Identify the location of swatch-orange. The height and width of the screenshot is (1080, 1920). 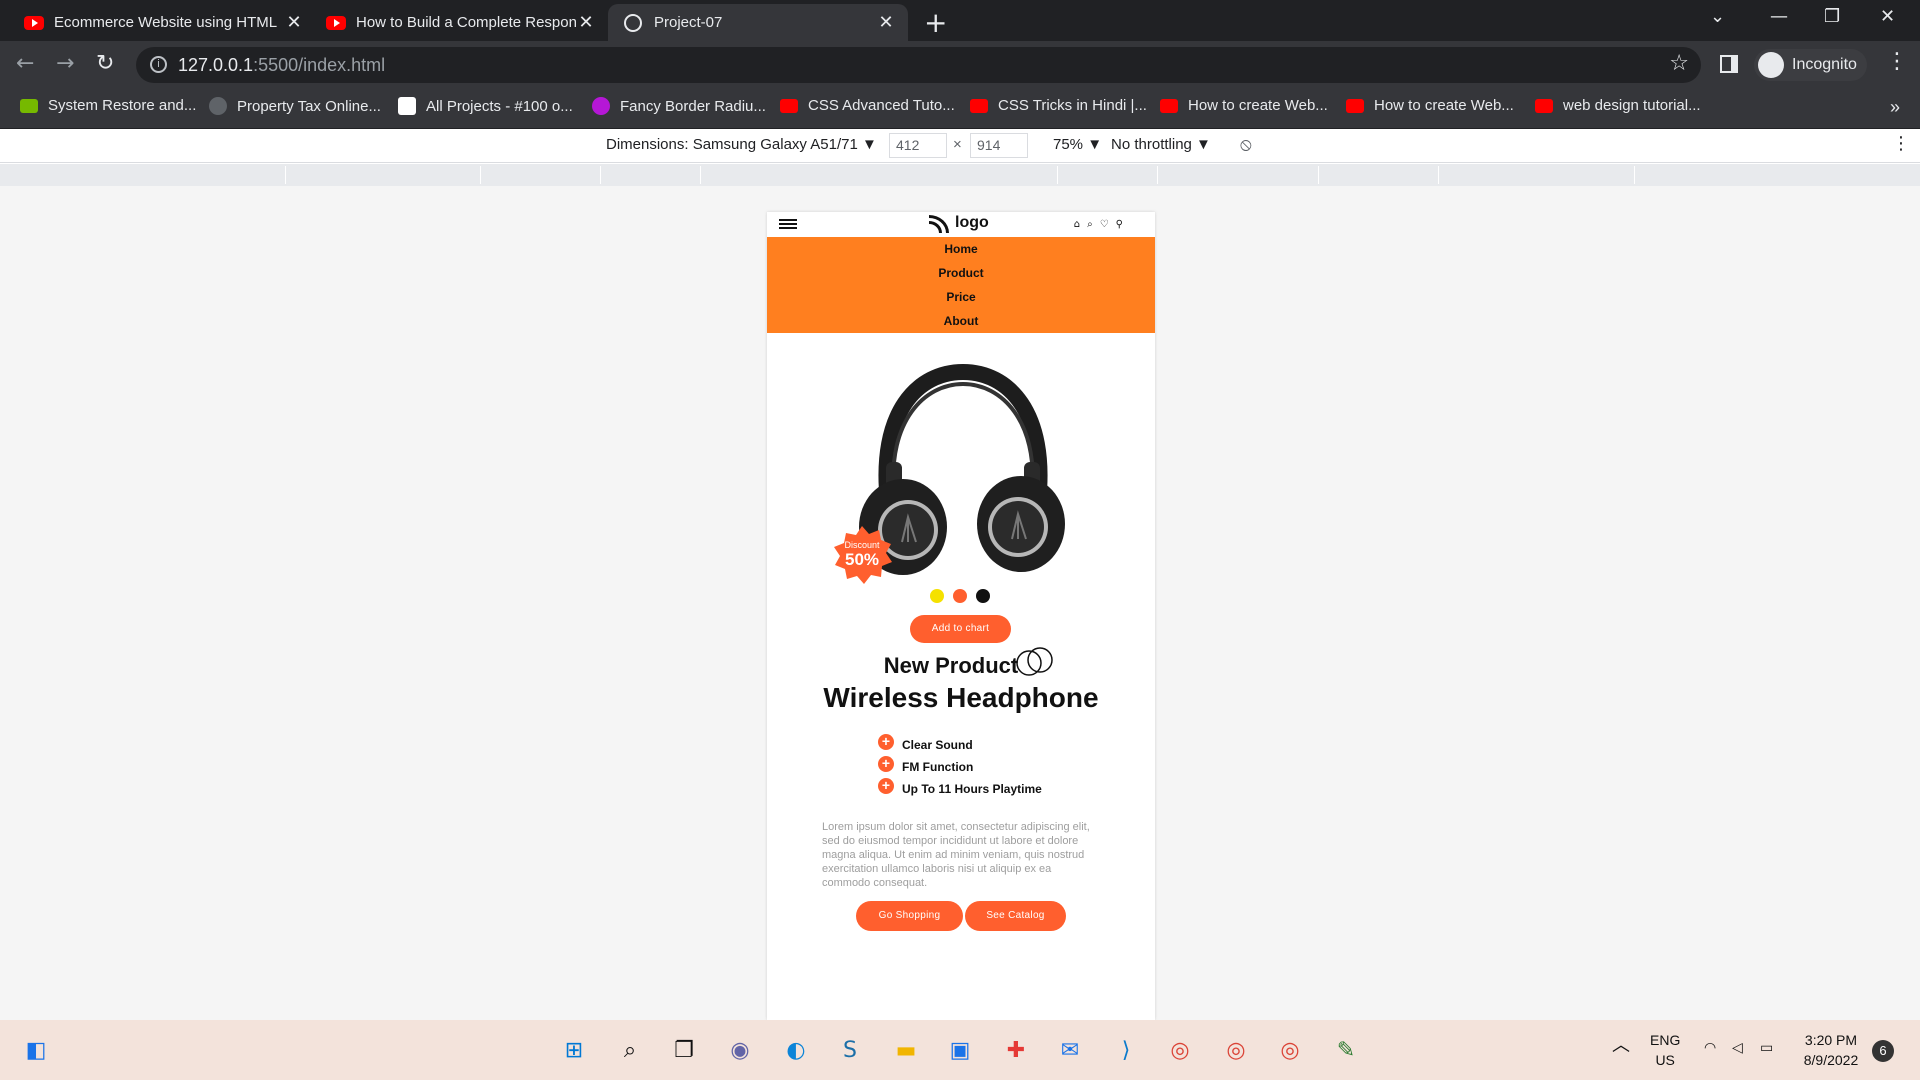
(960, 596).